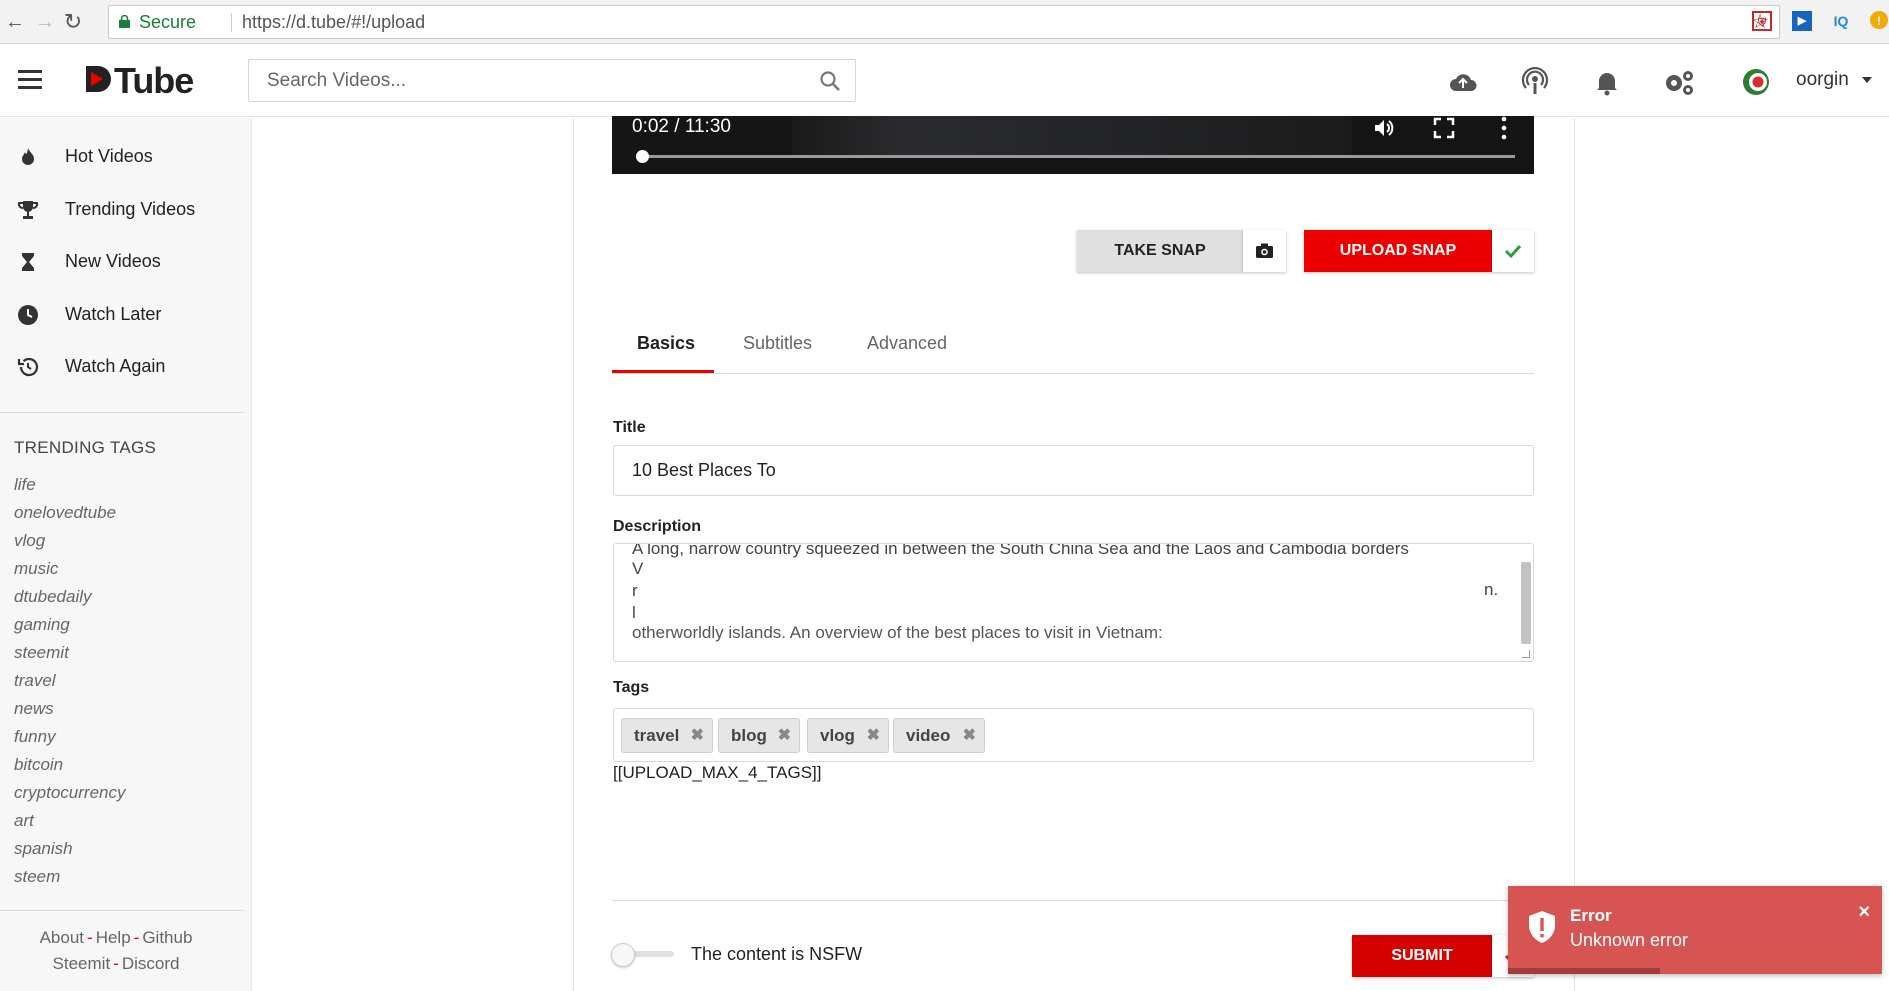 The image size is (1889, 991). What do you see at coordinates (25, 485) in the screenshot?
I see `tag-link: life` at bounding box center [25, 485].